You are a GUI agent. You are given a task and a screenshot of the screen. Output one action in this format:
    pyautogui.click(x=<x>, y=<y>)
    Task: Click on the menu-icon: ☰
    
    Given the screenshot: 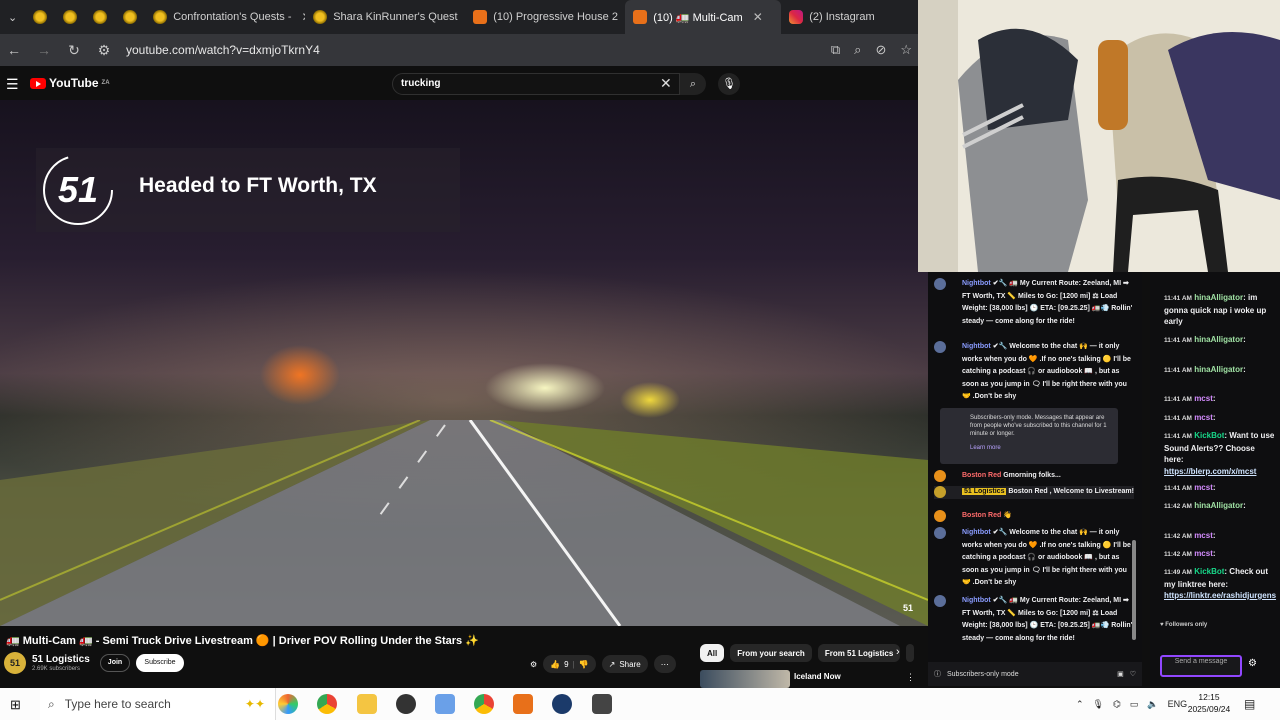 What is the action you would take?
    pyautogui.click(x=12, y=84)
    